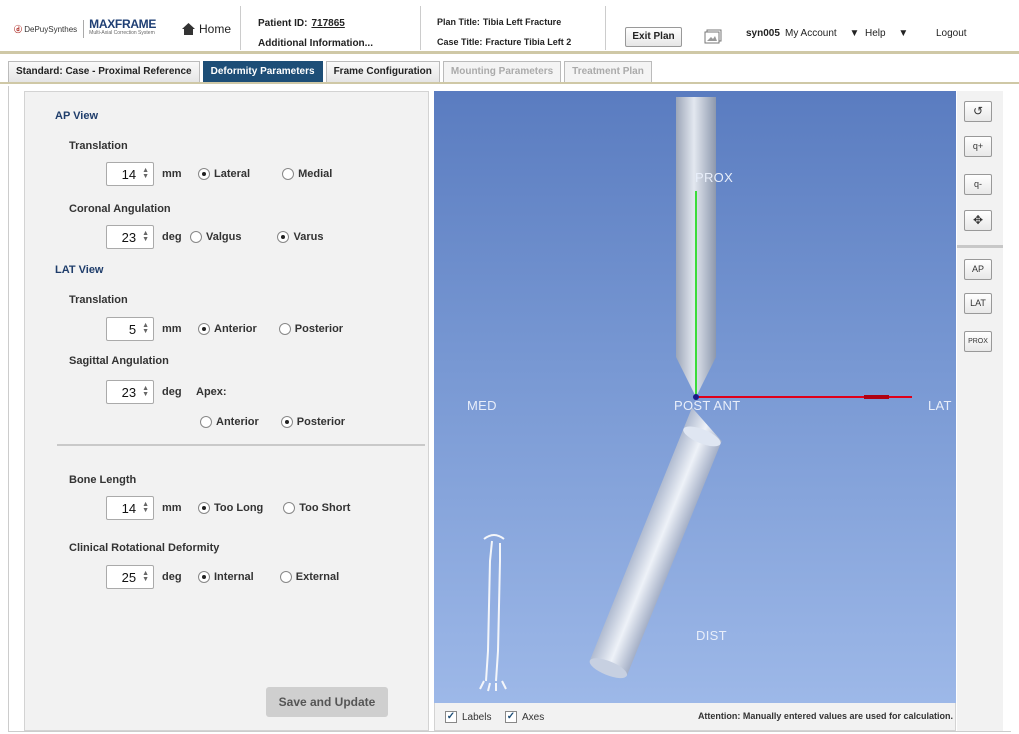 The image size is (1019, 734). I want to click on radio-medial: Medial, so click(307, 174).